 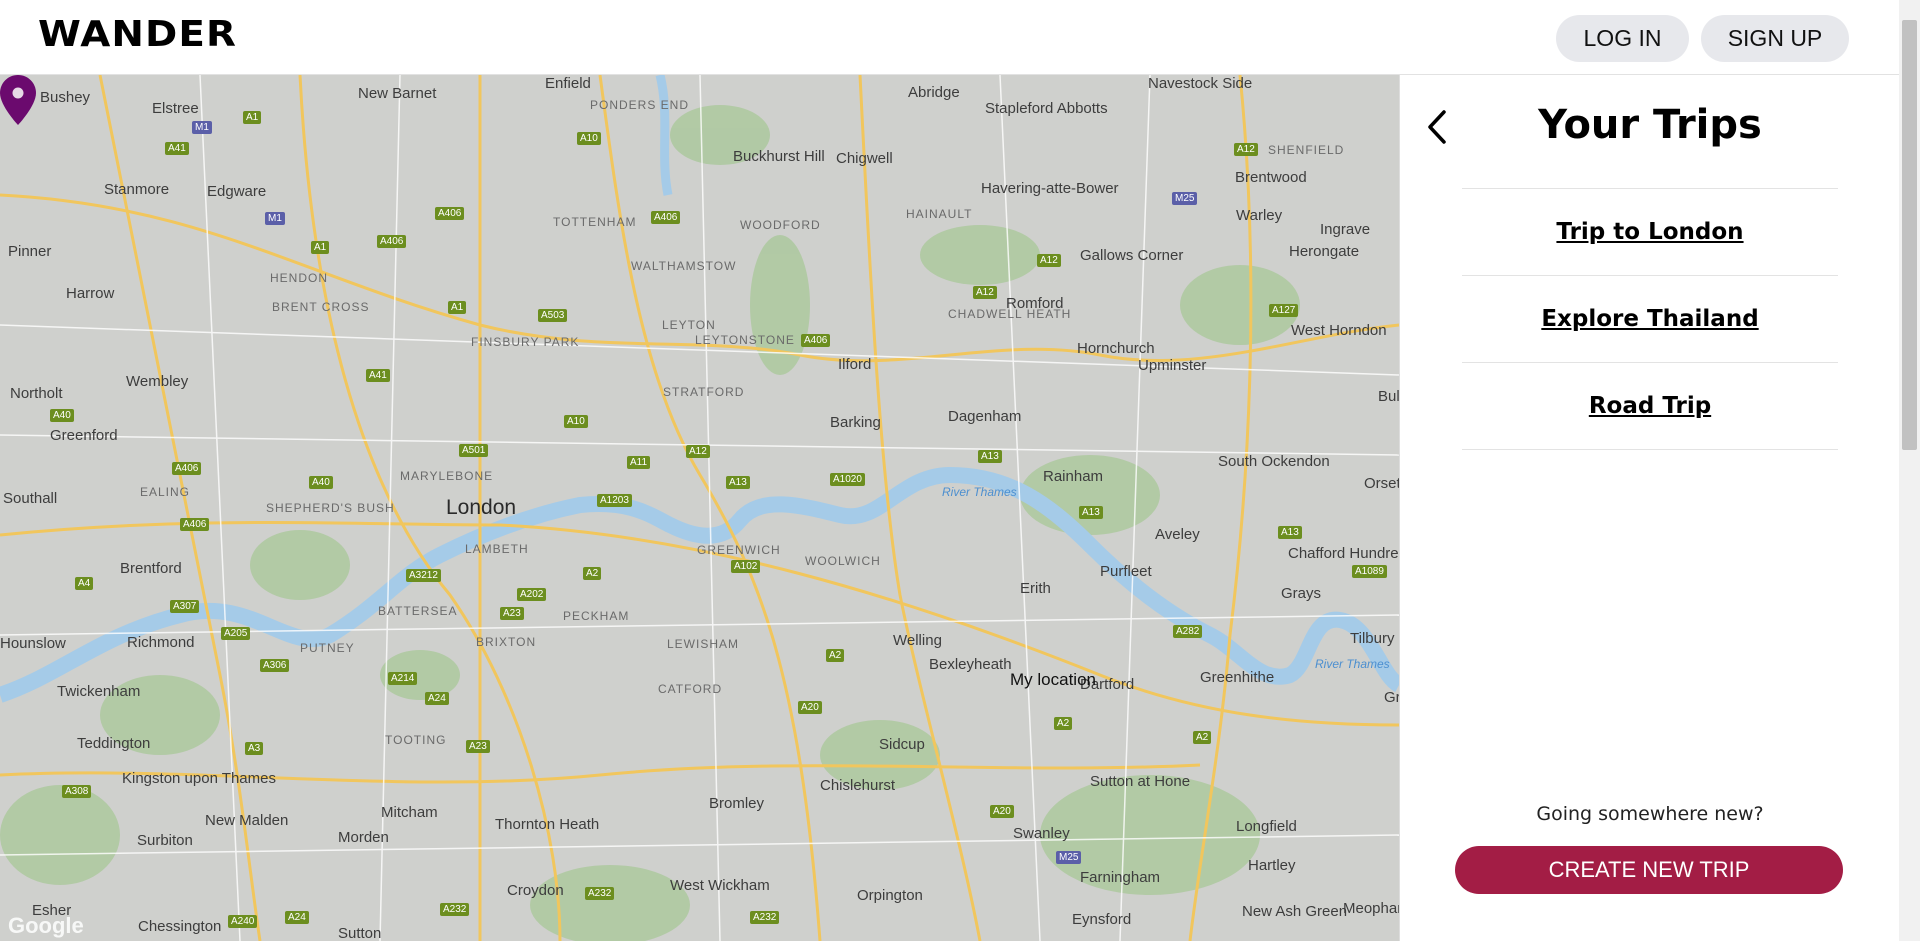 I want to click on map-place-label: BATTERSEA, so click(x=418, y=611).